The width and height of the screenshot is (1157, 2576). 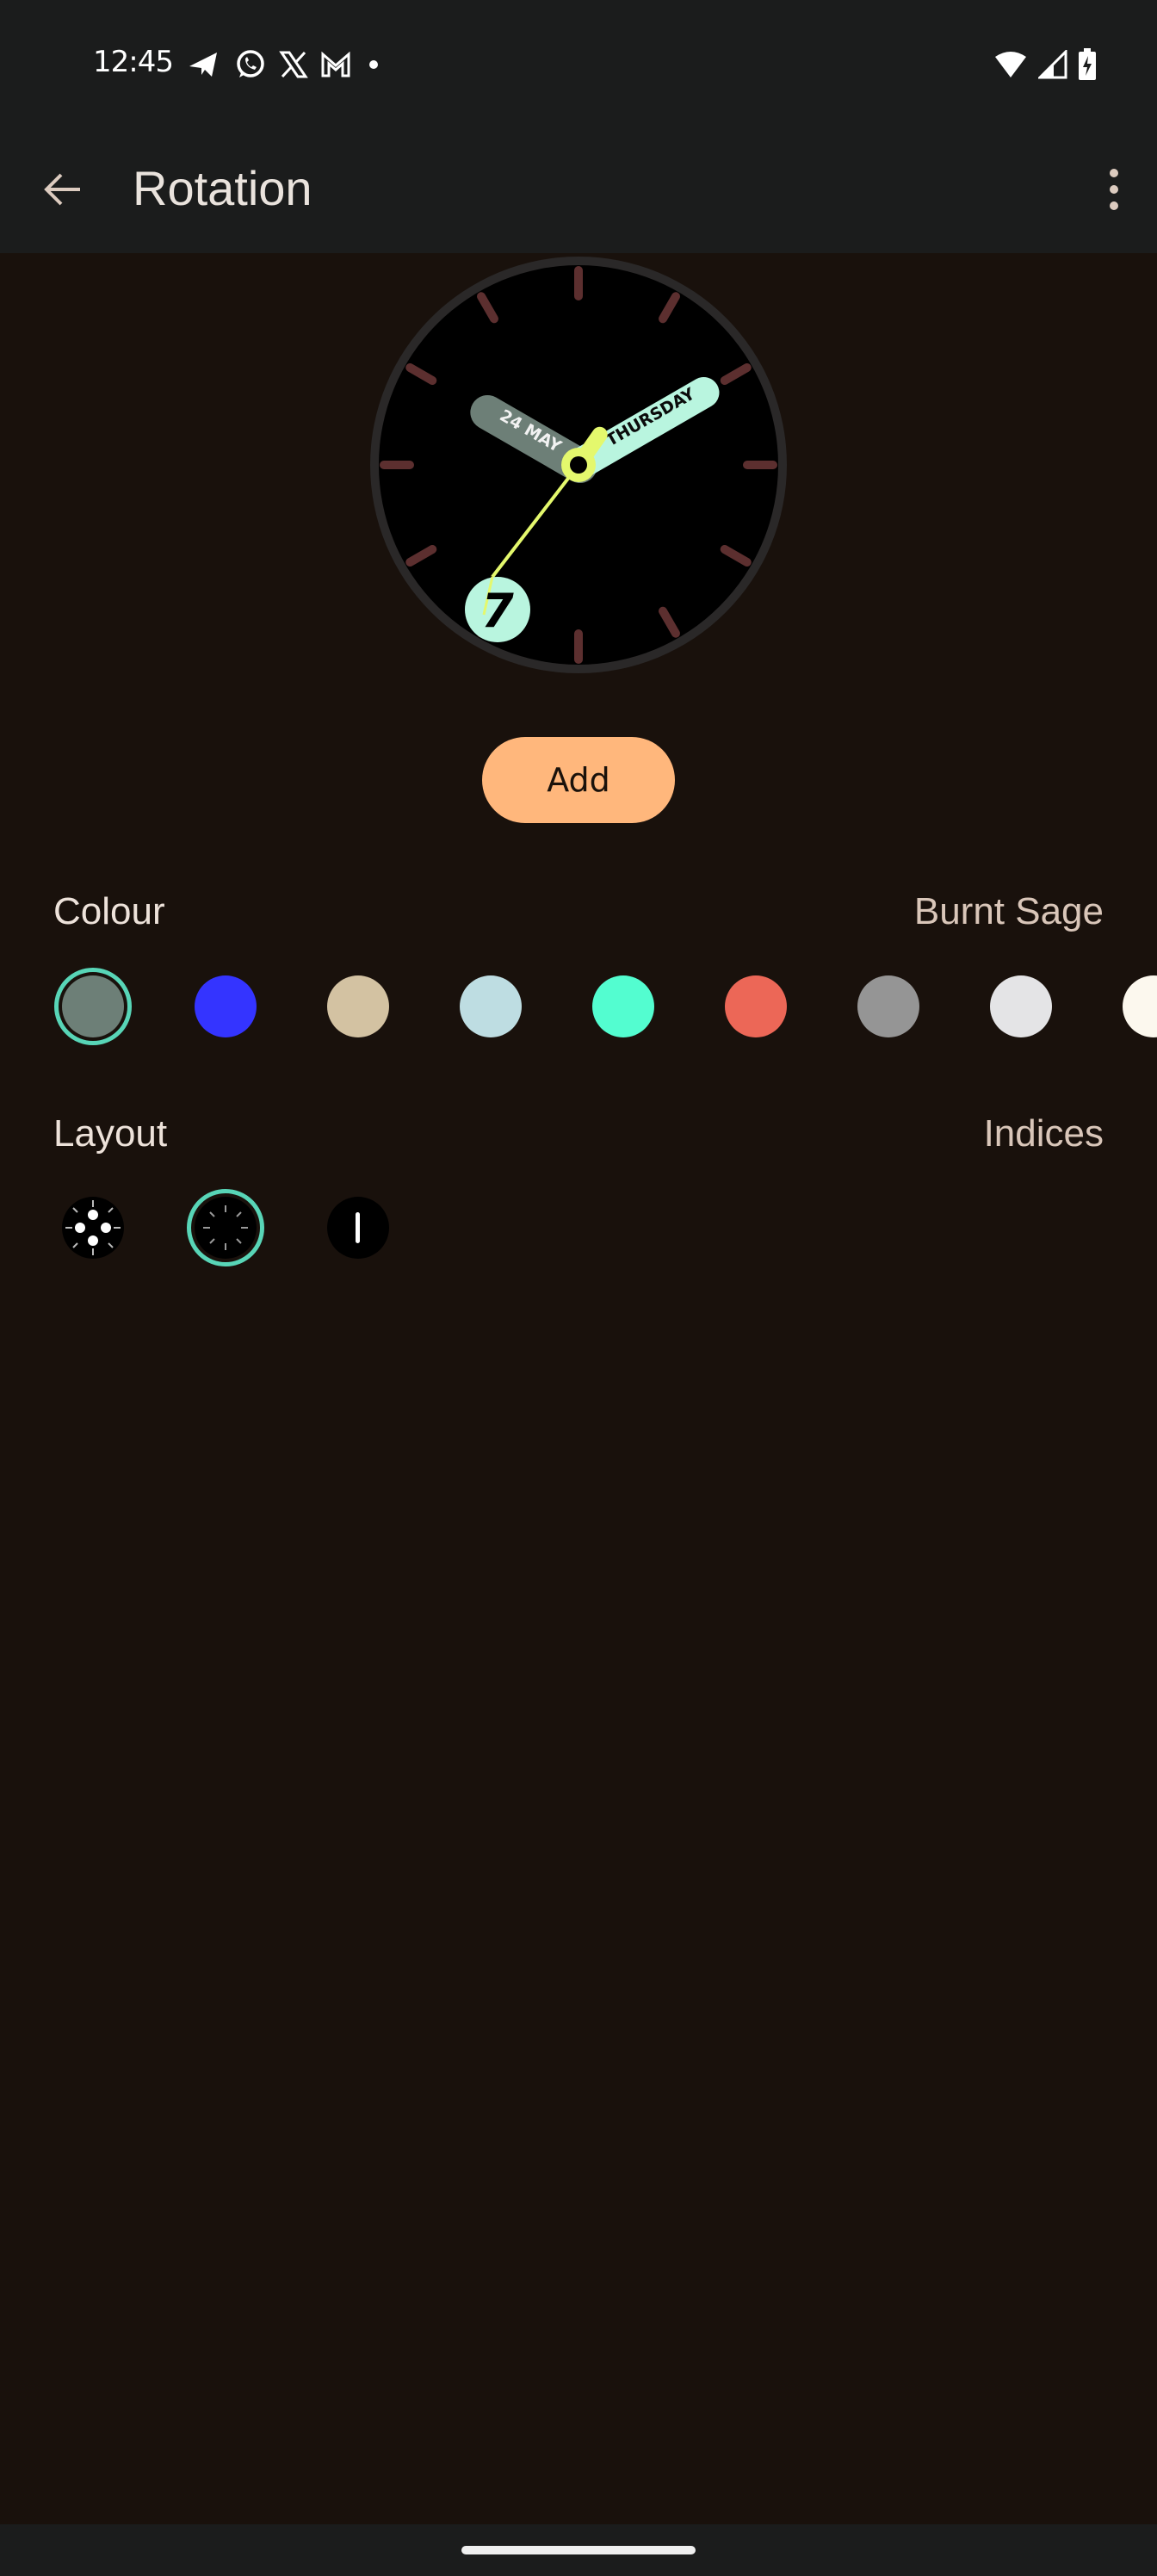 What do you see at coordinates (579, 1228) in the screenshot?
I see `layout-options` at bounding box center [579, 1228].